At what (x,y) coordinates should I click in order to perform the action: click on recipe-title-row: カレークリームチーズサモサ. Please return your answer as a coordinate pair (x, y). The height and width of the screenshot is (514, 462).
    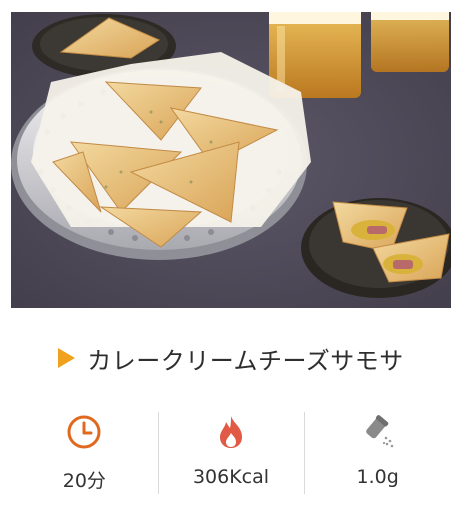
    Looking at the image, I should click on (231, 358).